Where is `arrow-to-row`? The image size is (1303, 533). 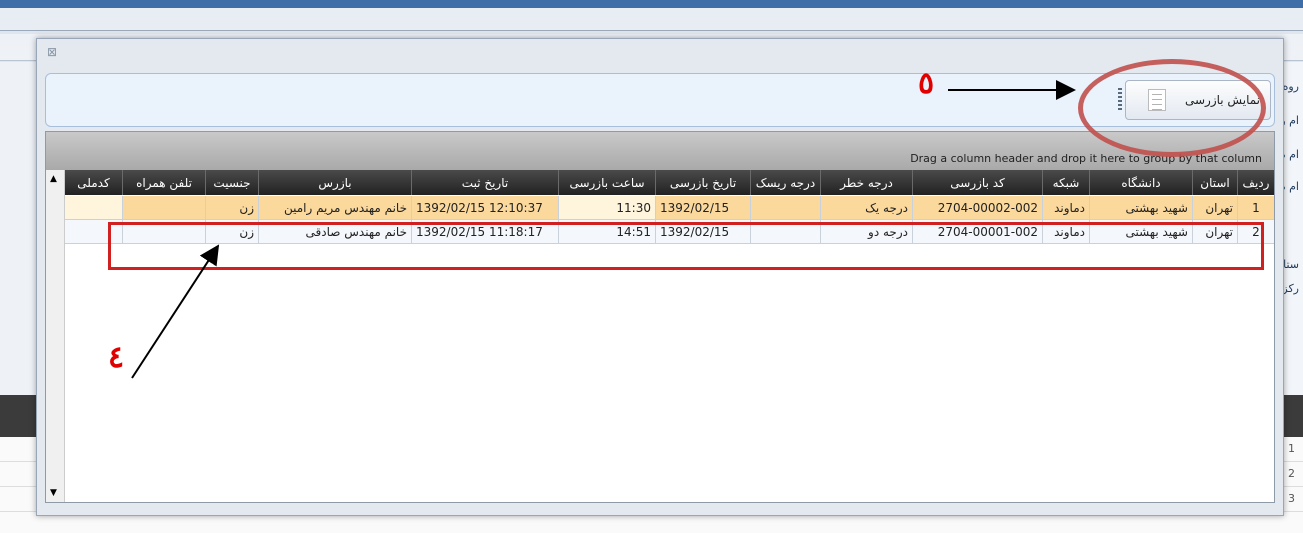
arrow-to-row is located at coordinates (175, 311).